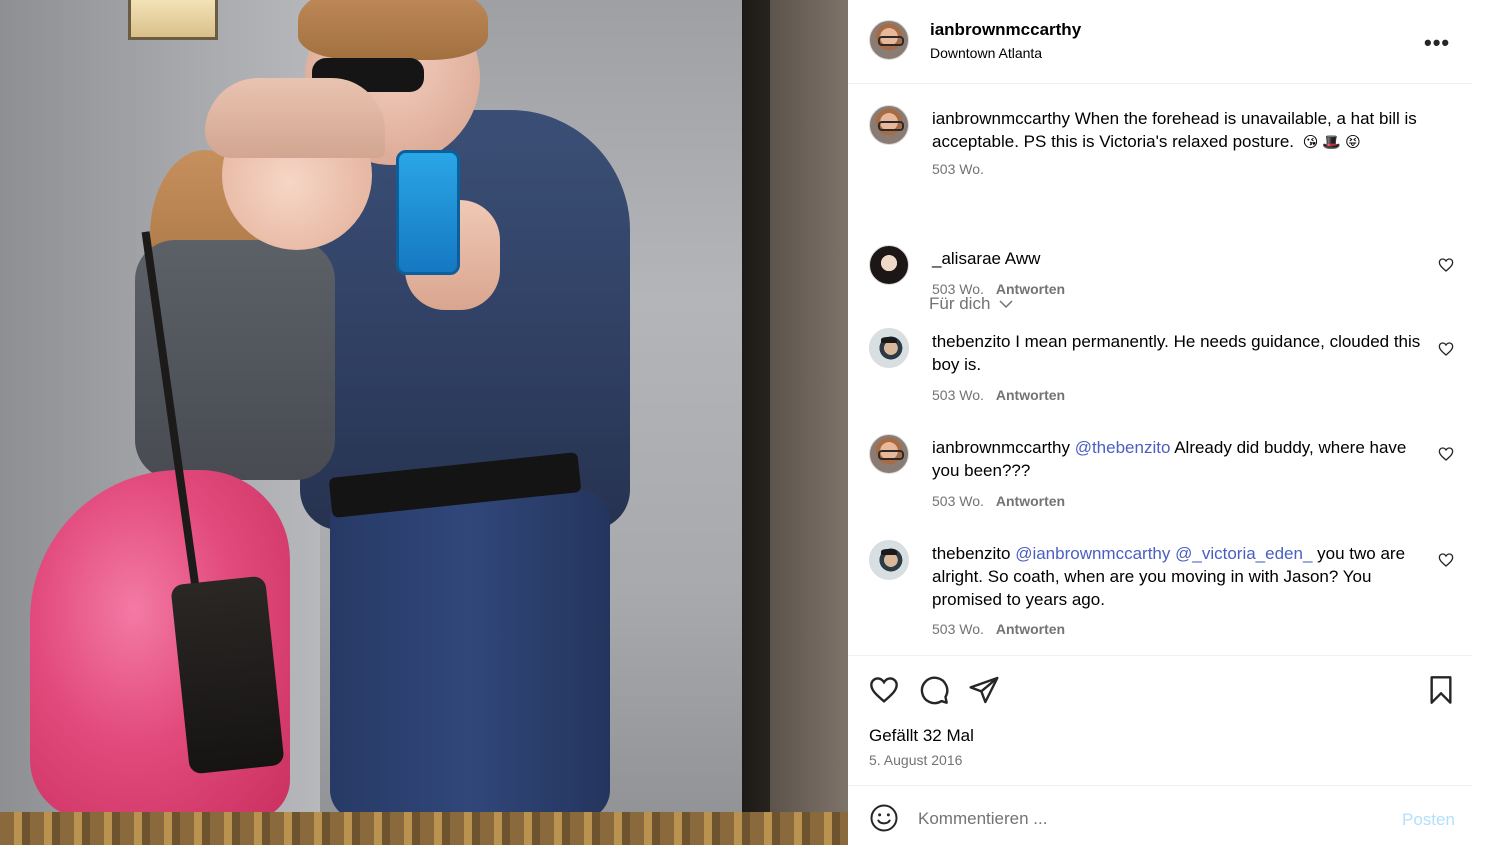 The image size is (1488, 845). What do you see at coordinates (227, 675) in the screenshot?
I see `photo-bag` at bounding box center [227, 675].